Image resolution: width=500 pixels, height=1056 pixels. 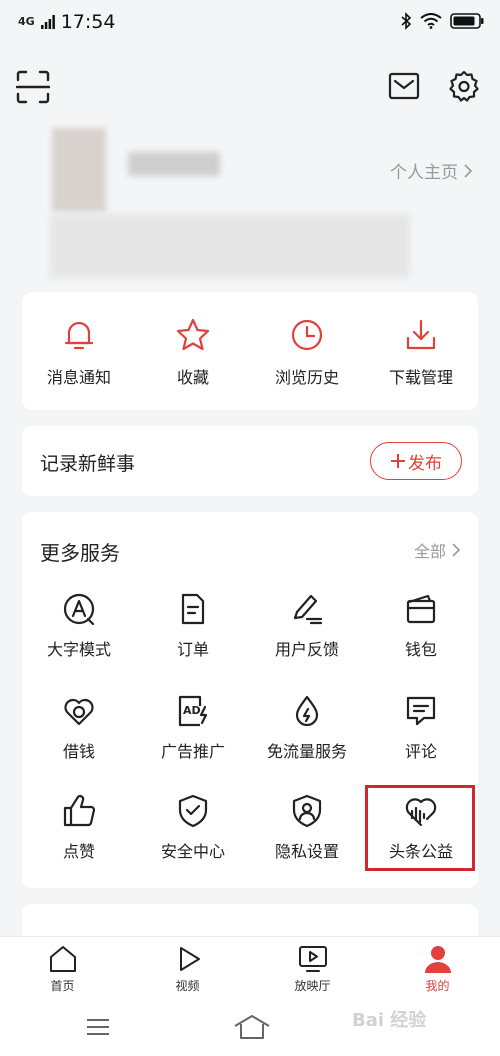 I want to click on bluetooth-icon, so click(x=406, y=21).